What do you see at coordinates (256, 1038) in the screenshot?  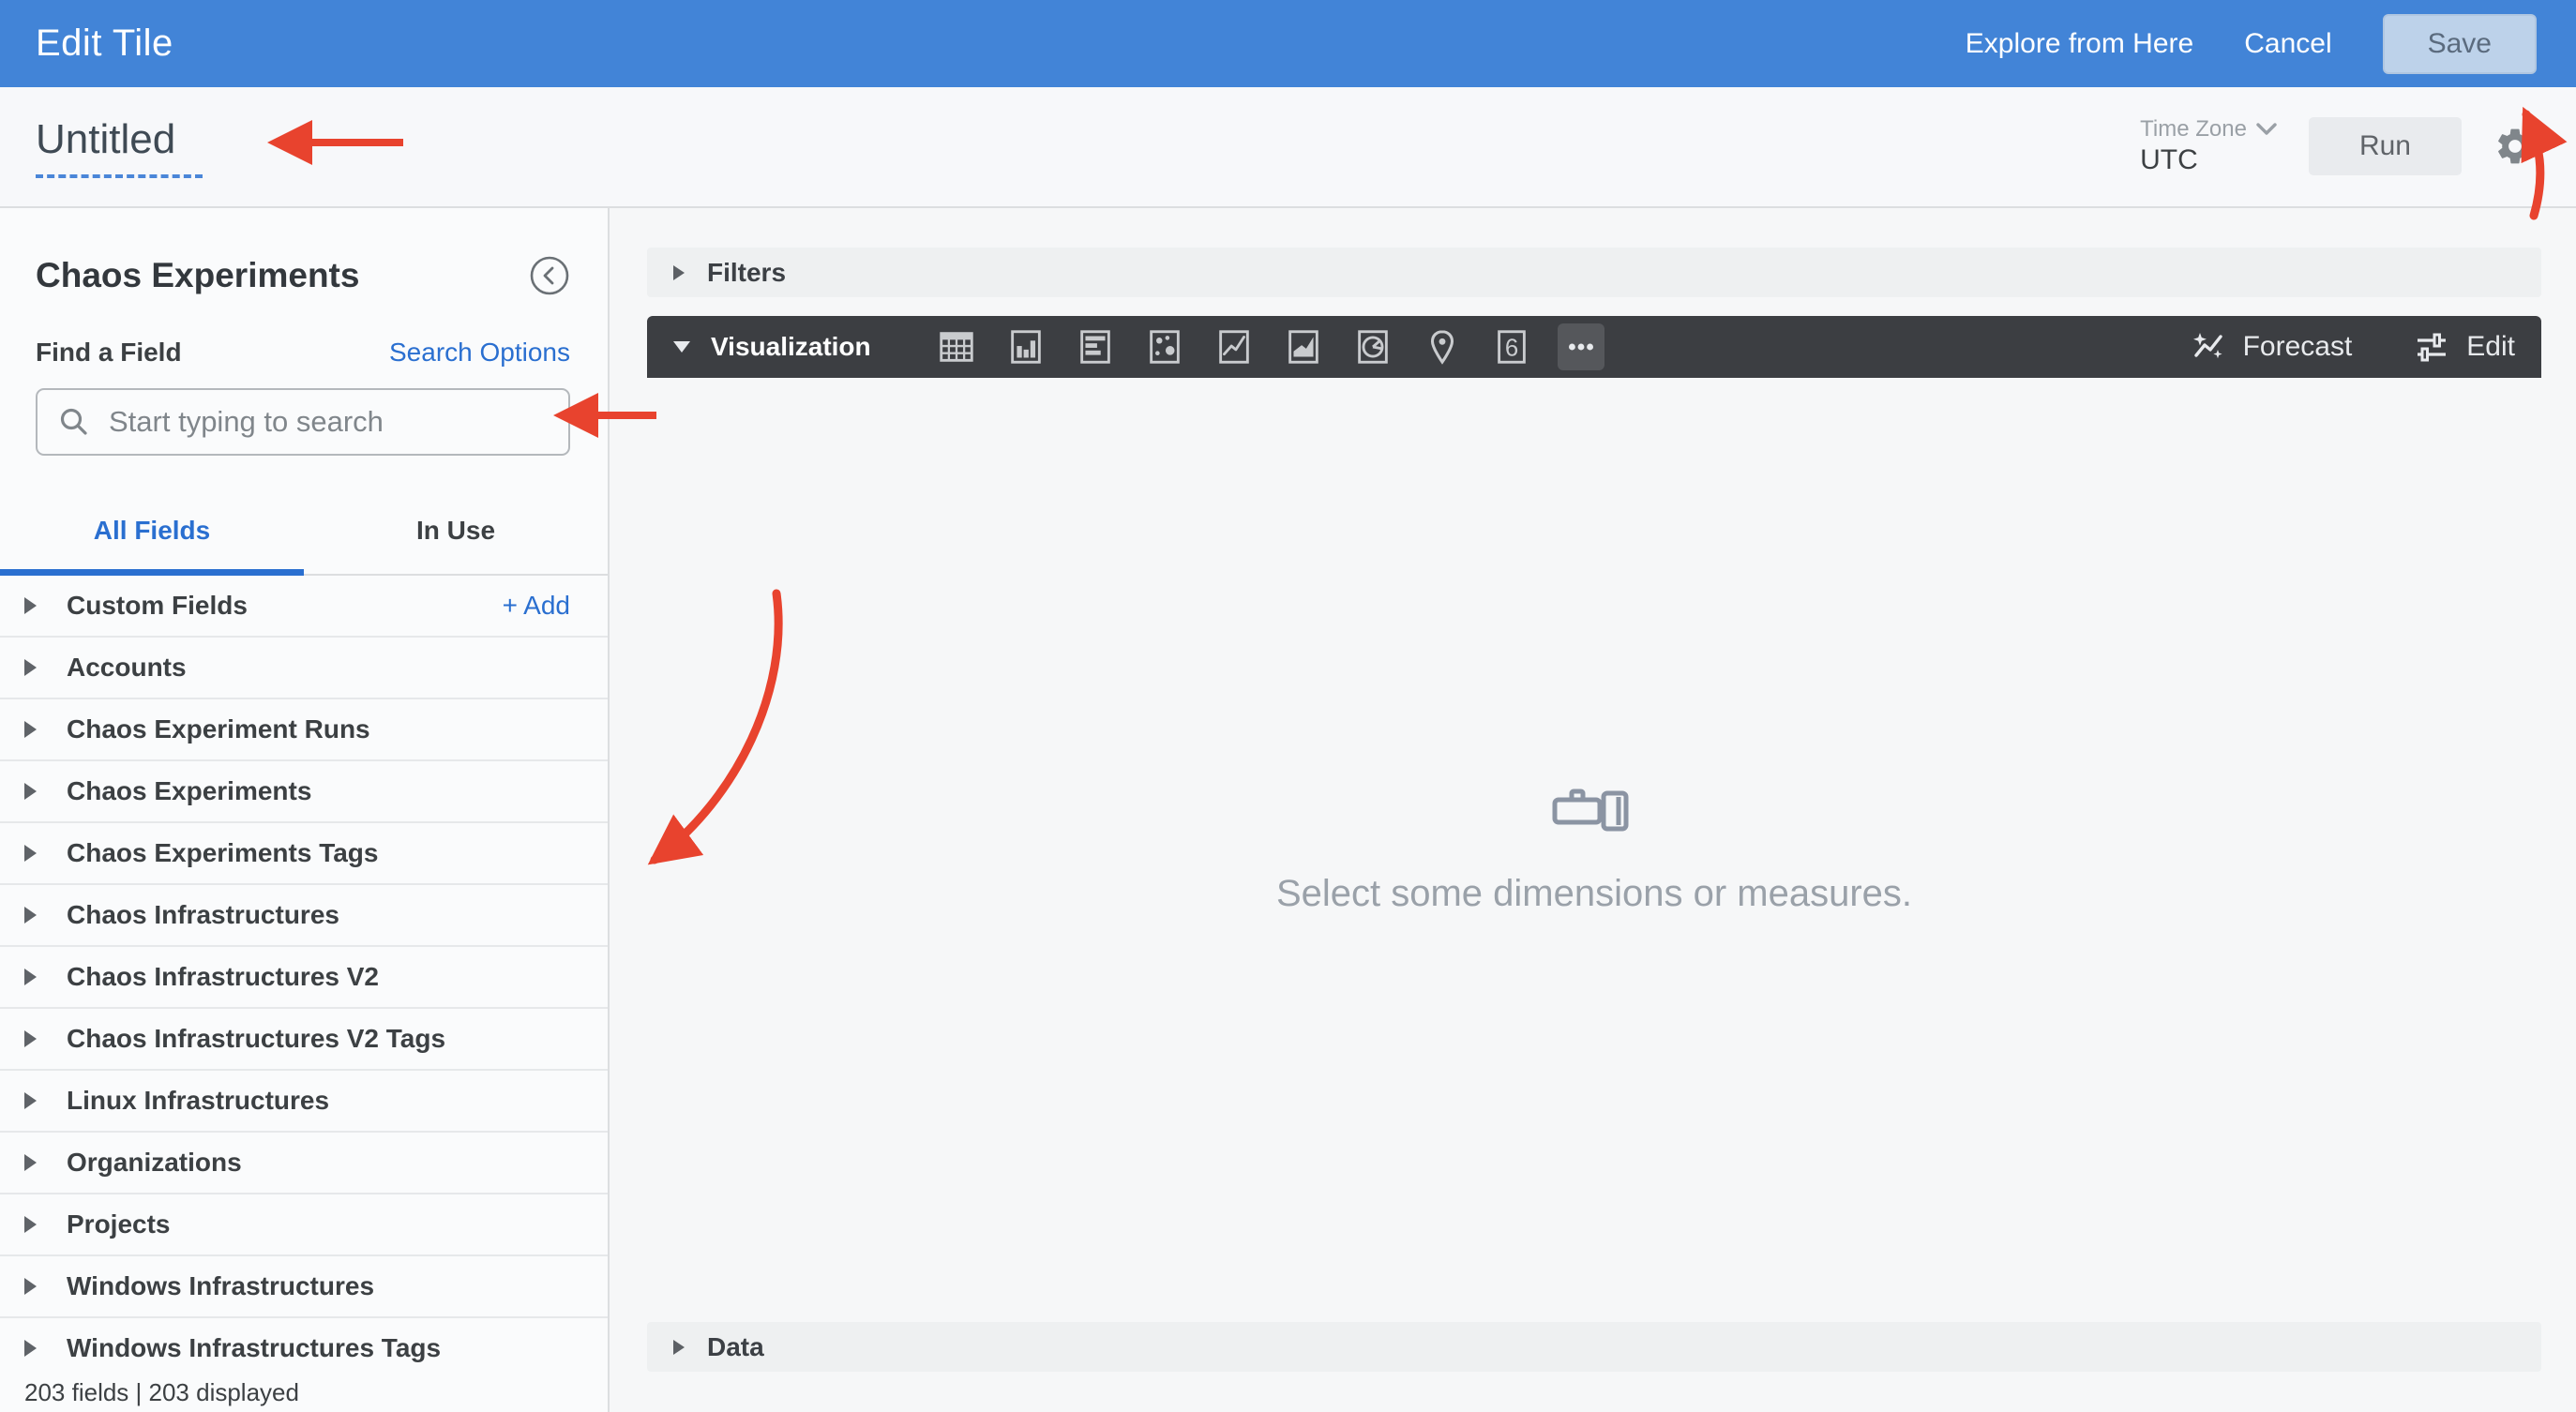 I see `field-group-label: Chaos Infrastructures V2 Tags` at bounding box center [256, 1038].